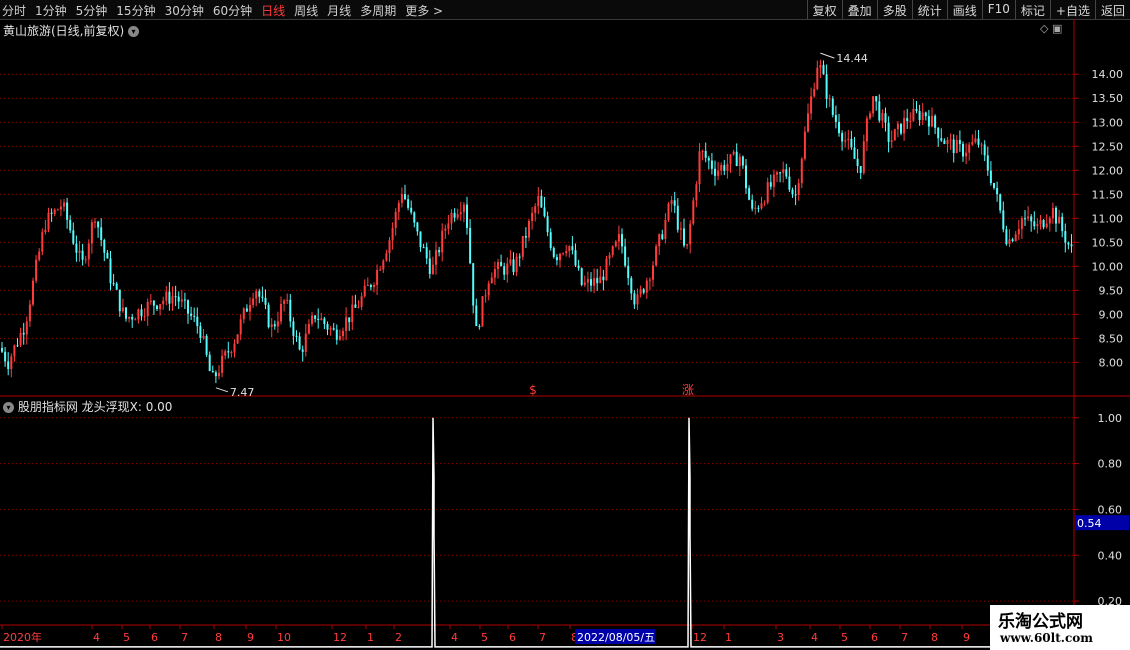 Image resolution: width=1130 pixels, height=650 pixels. I want to click on period-tab-10: 更多 >, so click(424, 10).